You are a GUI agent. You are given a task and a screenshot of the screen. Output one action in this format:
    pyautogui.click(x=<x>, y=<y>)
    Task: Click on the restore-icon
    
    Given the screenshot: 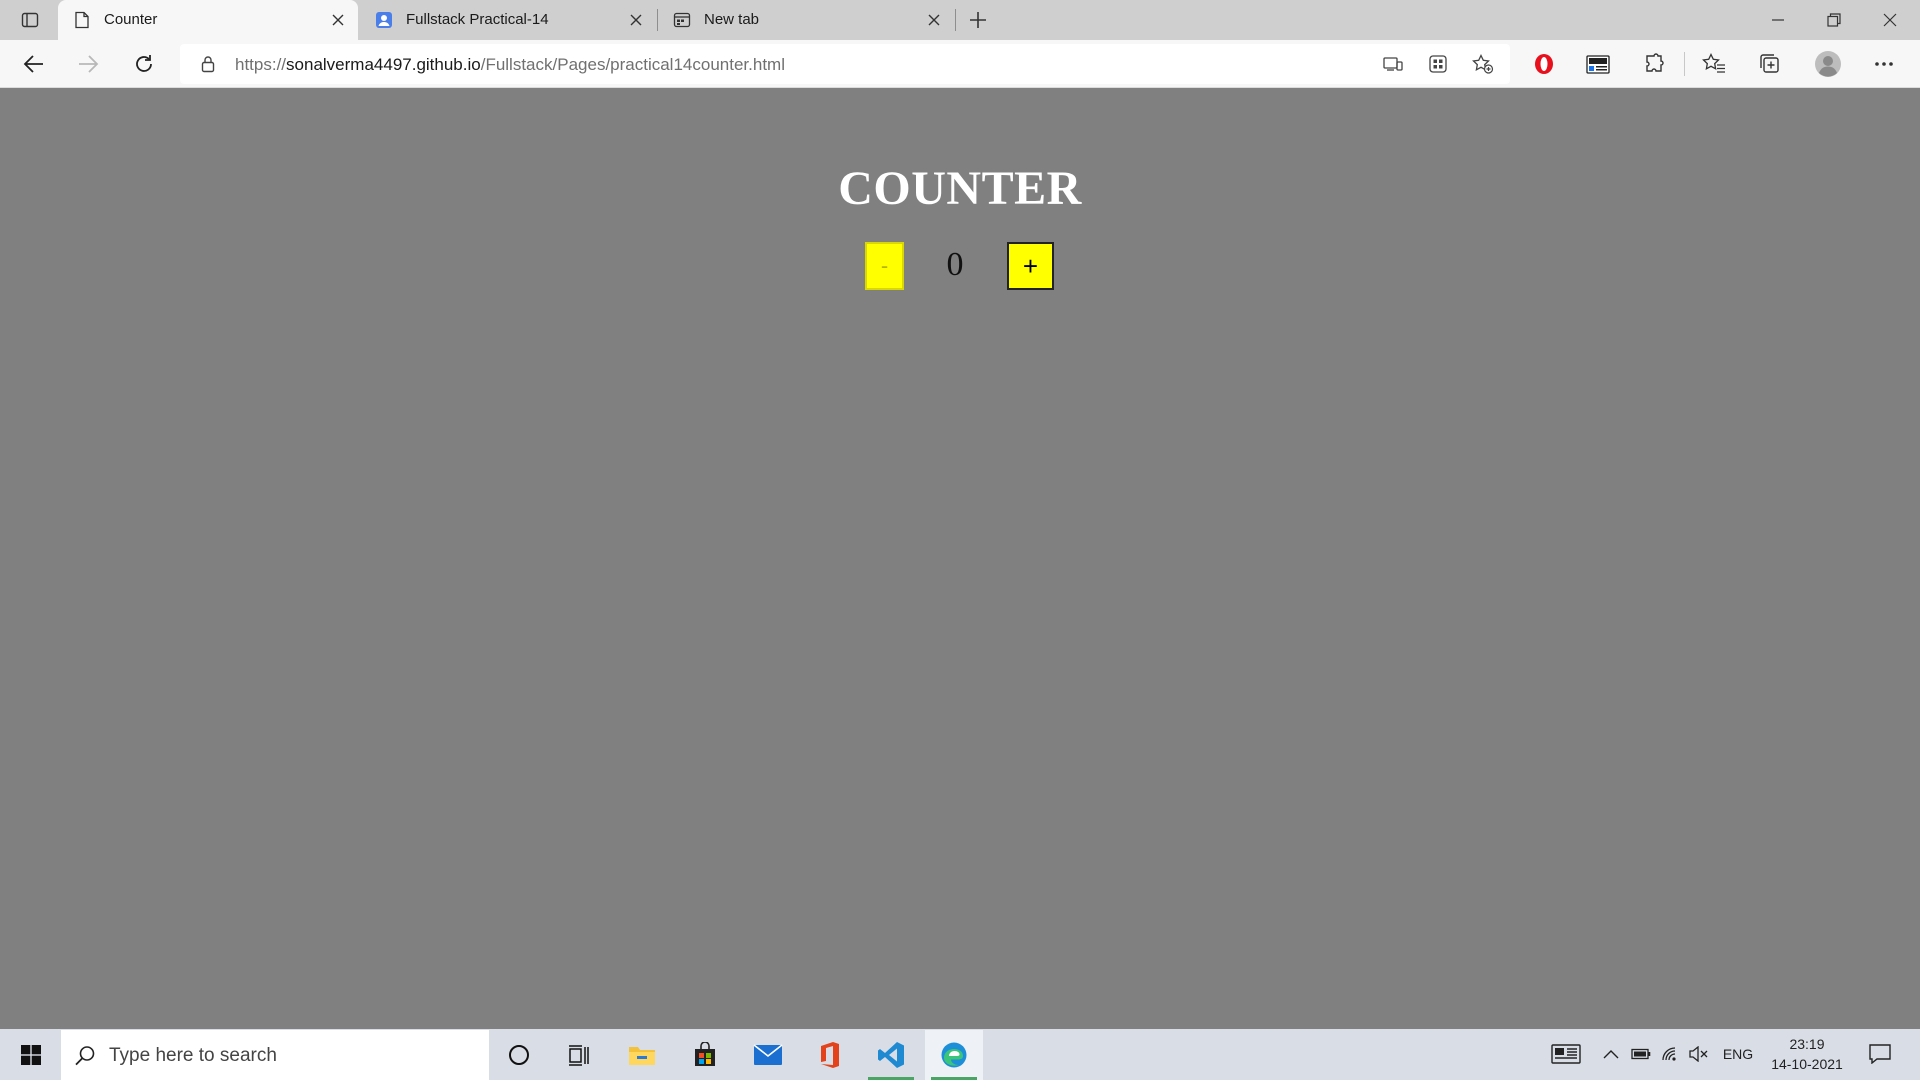 What is the action you would take?
    pyautogui.click(x=1834, y=20)
    